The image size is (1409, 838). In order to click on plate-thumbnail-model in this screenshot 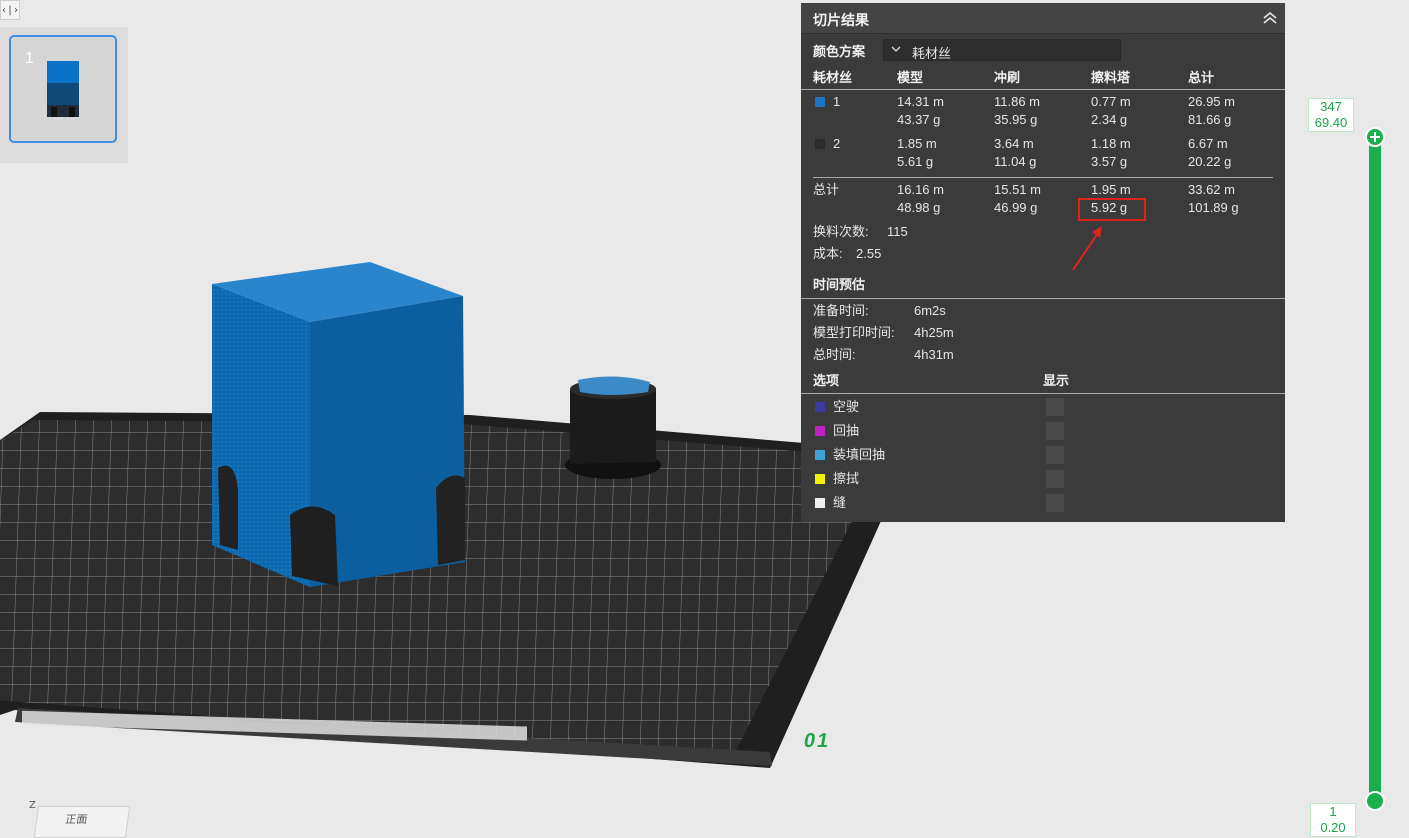, I will do `click(63, 89)`.